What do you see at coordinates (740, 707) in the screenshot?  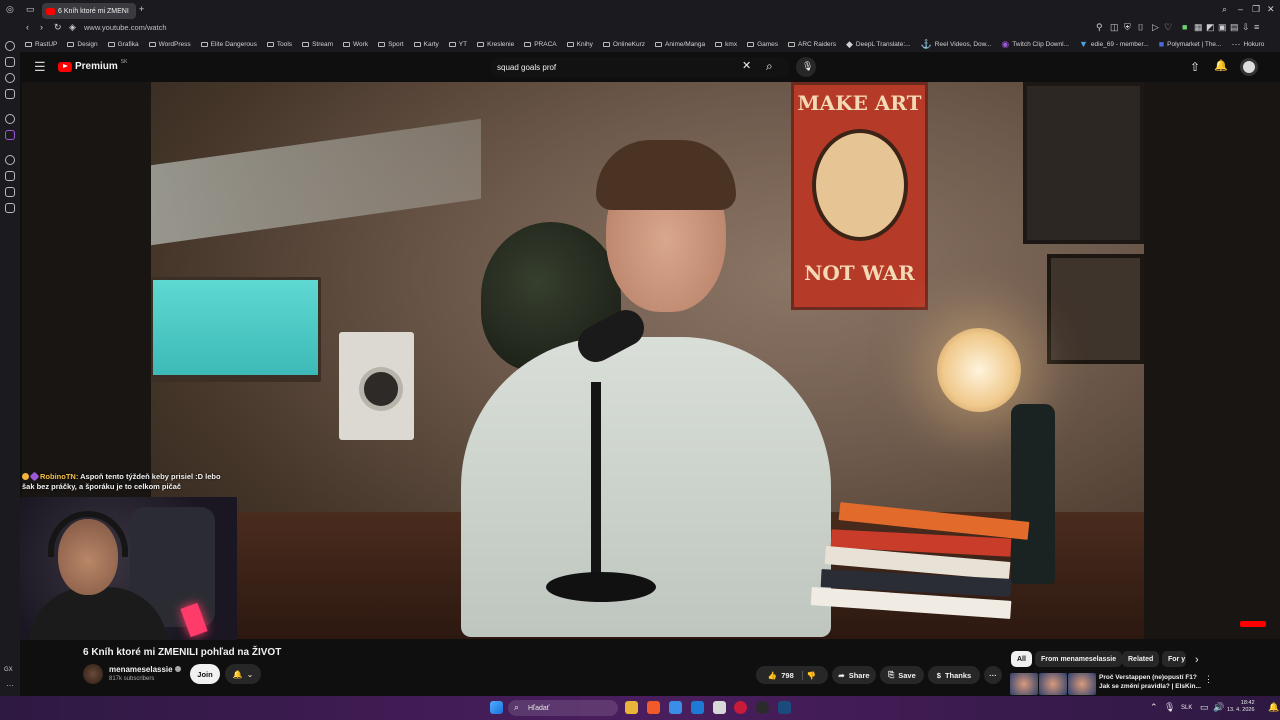 I see `opera-gx-icon` at bounding box center [740, 707].